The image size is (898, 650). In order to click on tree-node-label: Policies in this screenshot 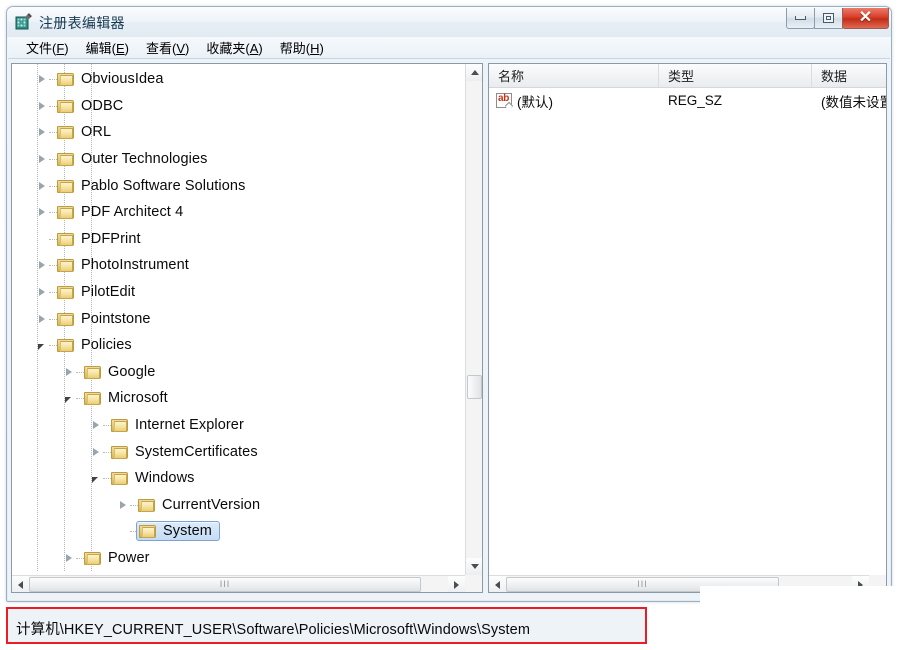, I will do `click(106, 345)`.